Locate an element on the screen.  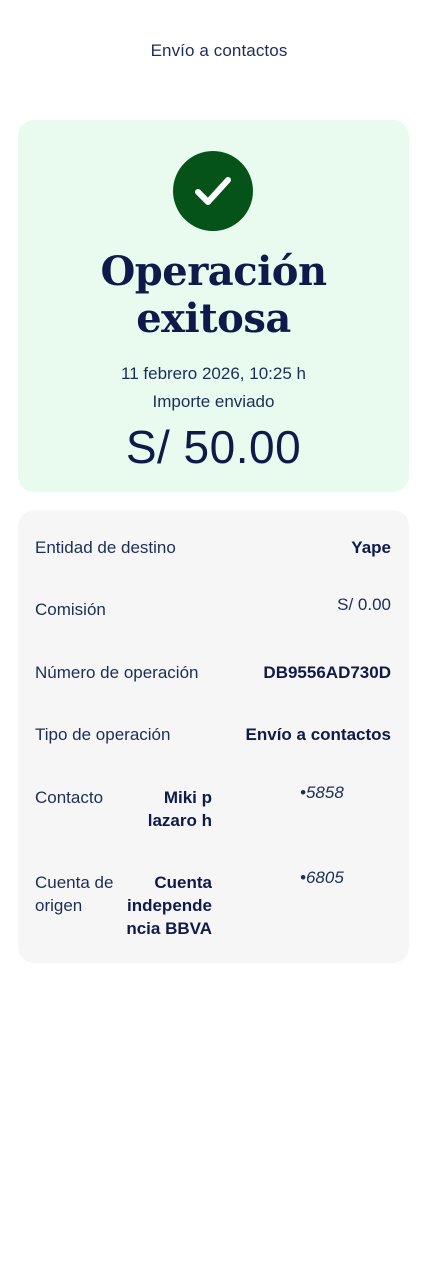
entidad-label: Entidad de destino is located at coordinates (105, 547).